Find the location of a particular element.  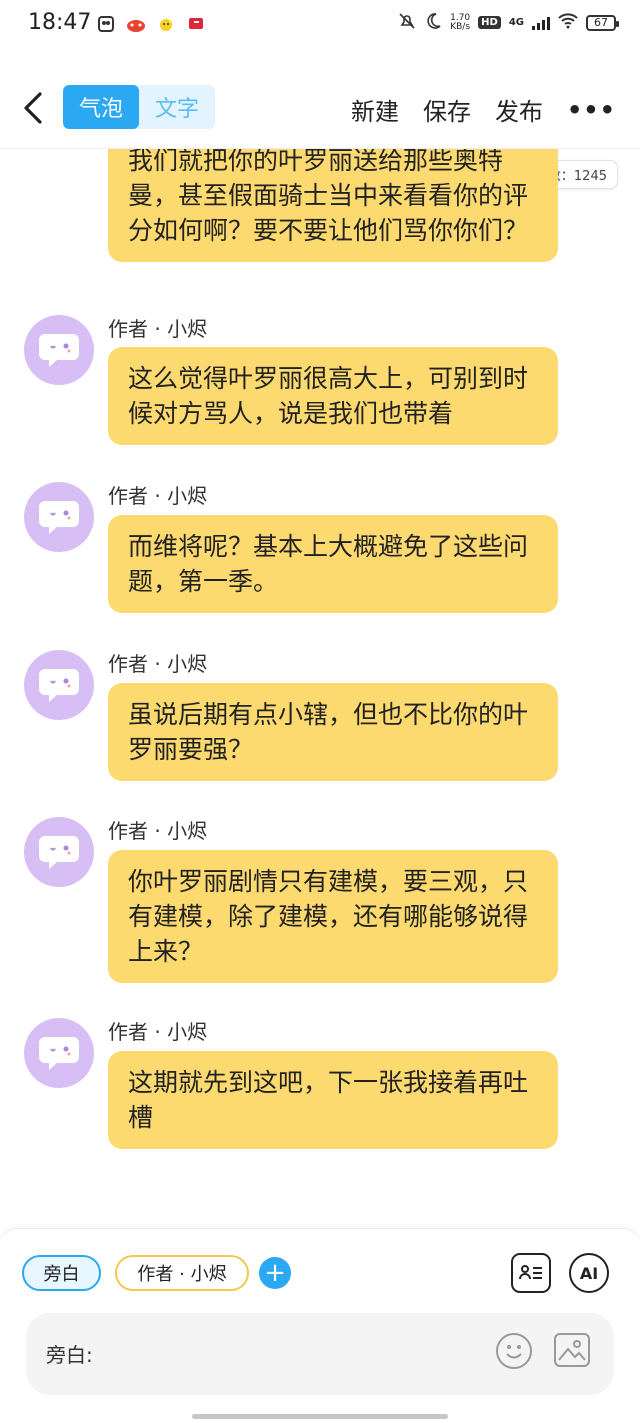

tab-bubble: 气泡 is located at coordinates (101, 107).